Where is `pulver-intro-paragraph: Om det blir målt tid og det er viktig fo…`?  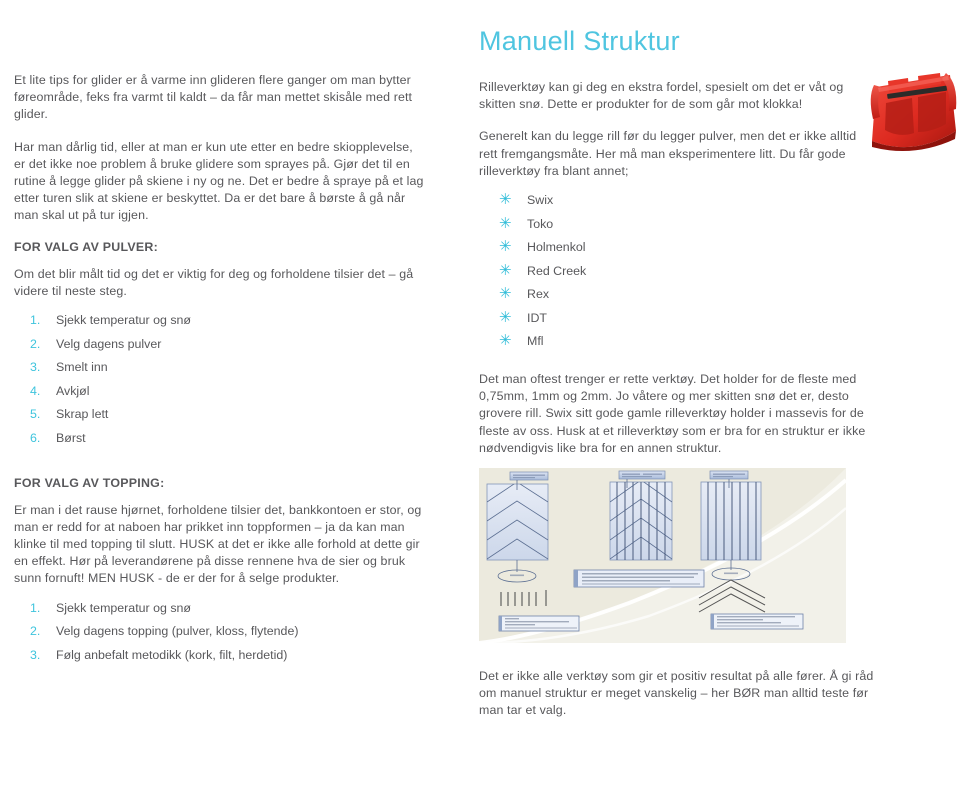
pulver-intro-paragraph: Om det blir målt tid og det er viktig fo… is located at coordinates (214, 282).